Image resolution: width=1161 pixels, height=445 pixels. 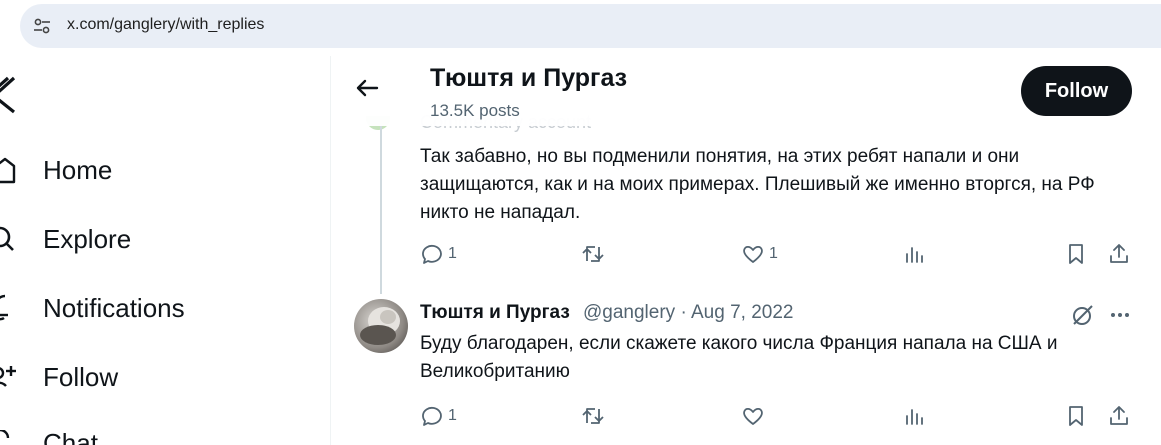 What do you see at coordinates (70, 436) in the screenshot?
I see `nav-label-chat: Chat` at bounding box center [70, 436].